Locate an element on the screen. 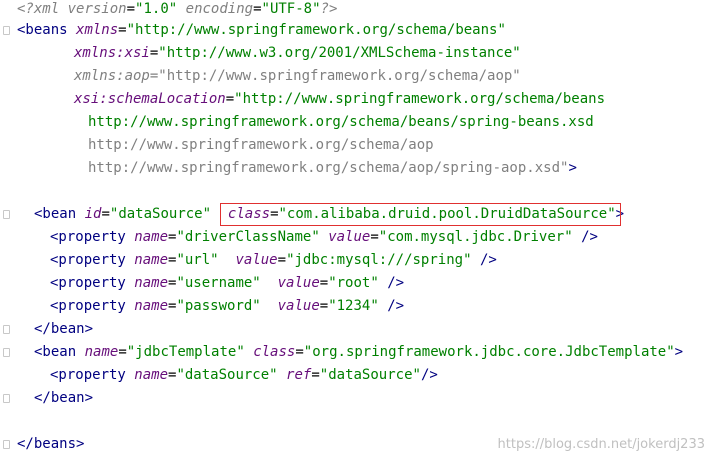 The height and width of the screenshot is (460, 713). beans-tag-close: > is located at coordinates (572, 168).